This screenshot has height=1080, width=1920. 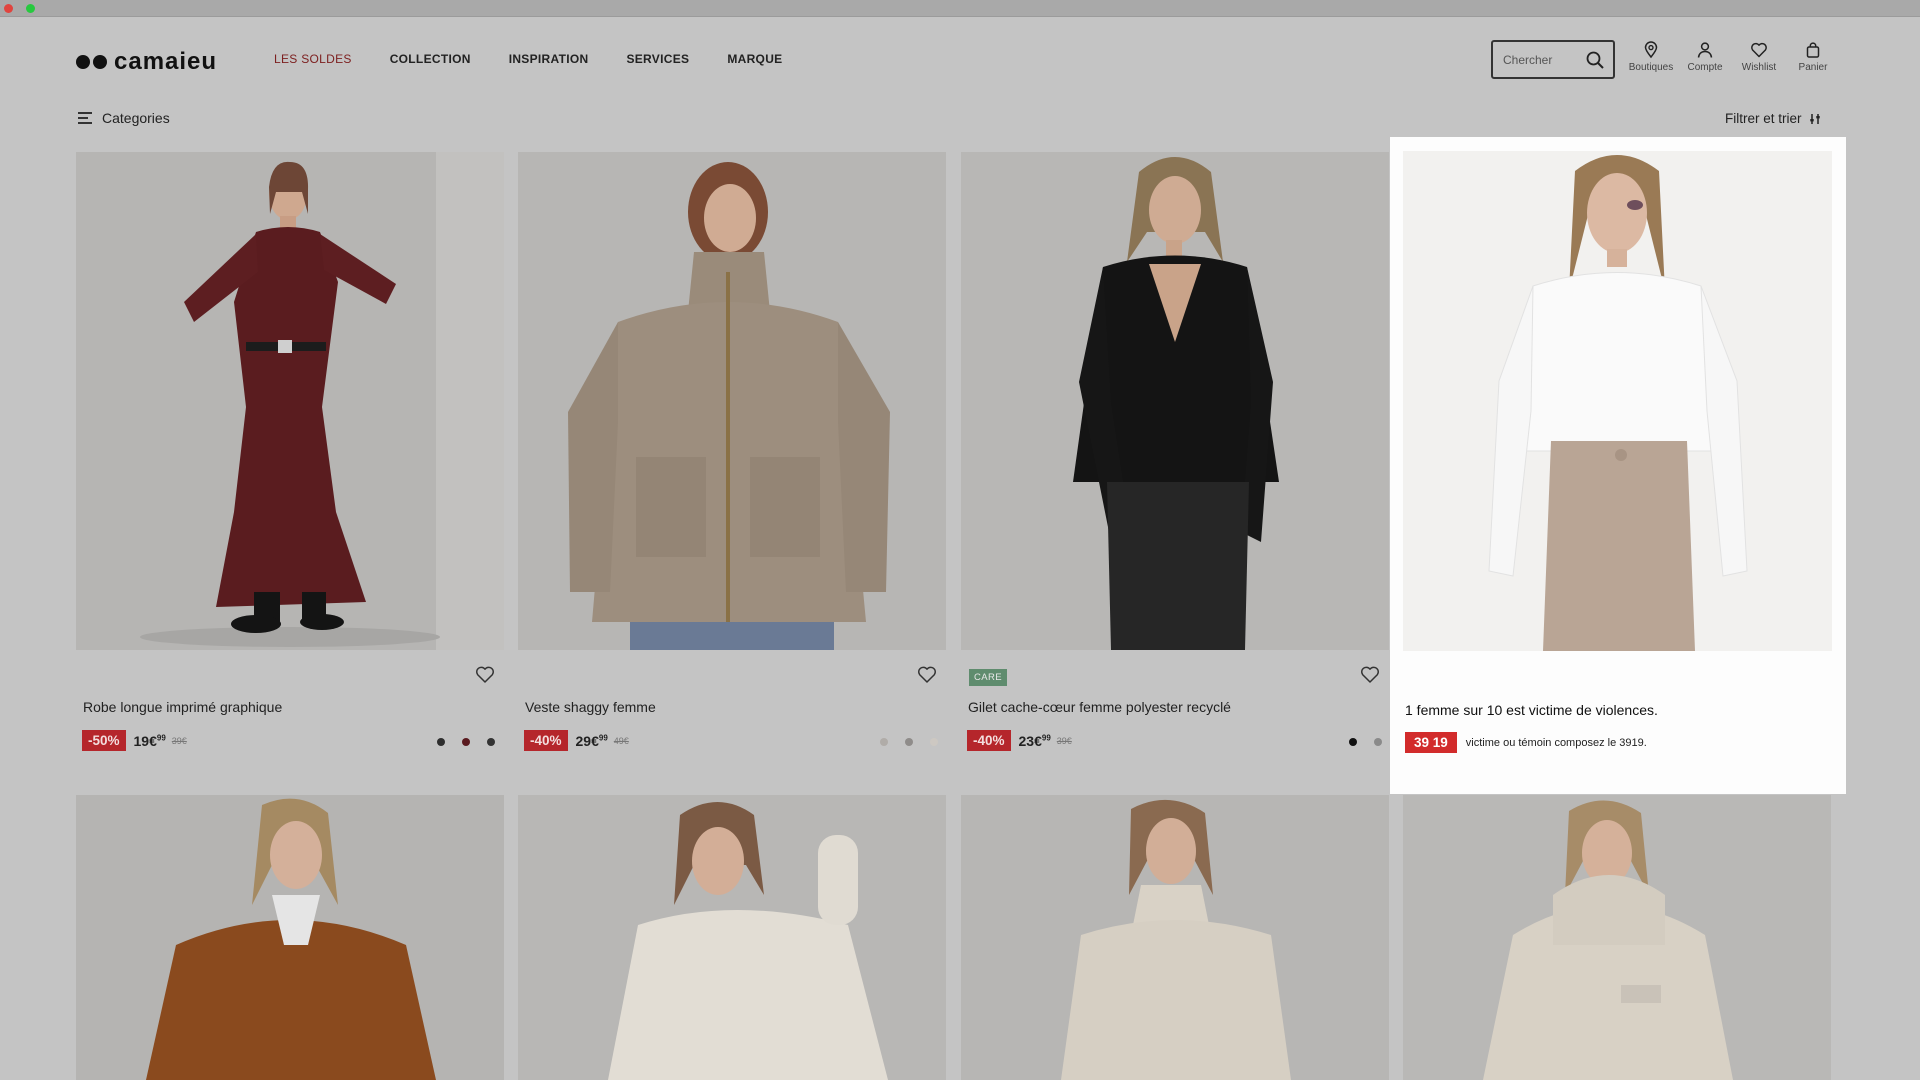 What do you see at coordinates (313, 59) in the screenshot?
I see `nav-item-les-soldes: LES SOLDES` at bounding box center [313, 59].